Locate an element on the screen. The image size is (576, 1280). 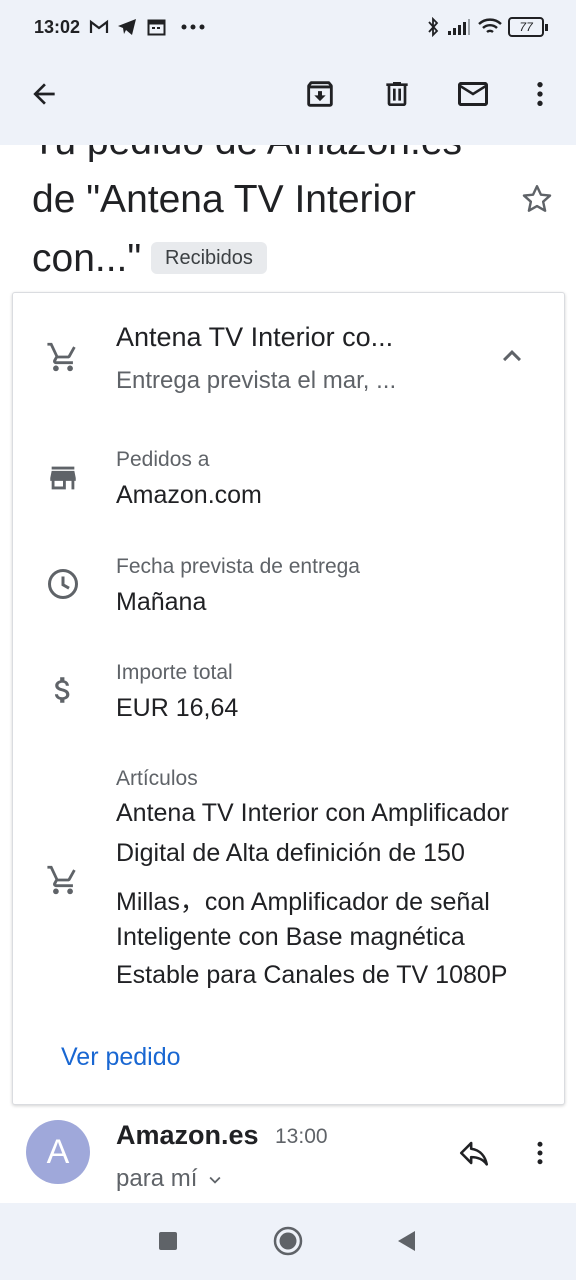
label-chip-inbox: Recibidos is located at coordinates (209, 258).